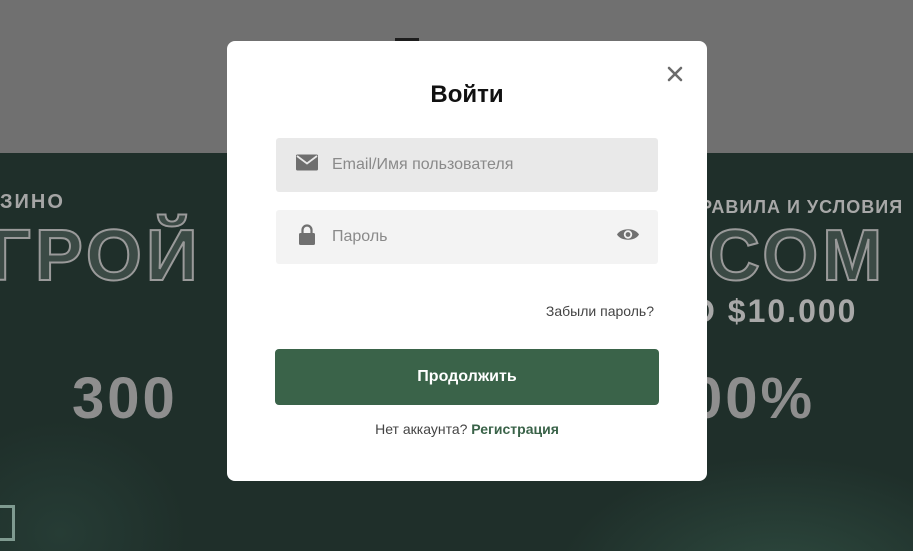 This screenshot has width=913, height=551. Describe the element at coordinates (125, 398) in the screenshot. I see `banner-text-percent-left: 300` at that location.